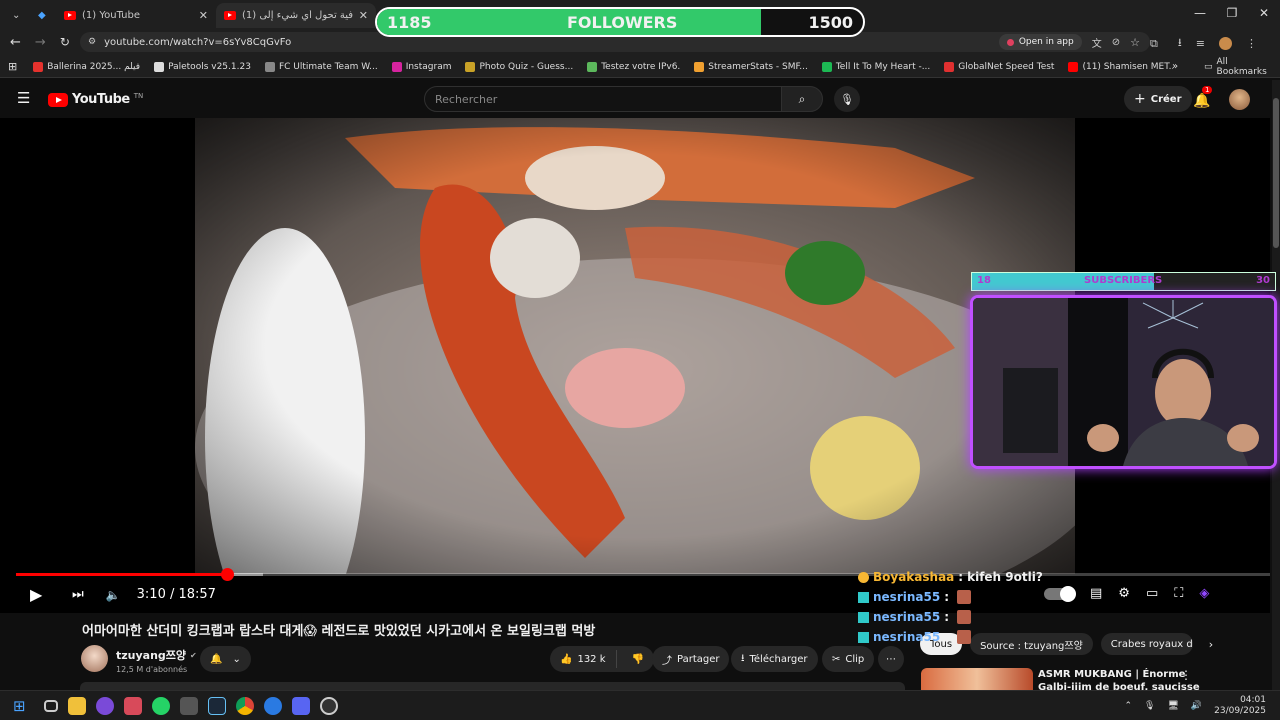  What do you see at coordinates (638, 659) in the screenshot?
I see `dislike-button: 👎` at bounding box center [638, 659].